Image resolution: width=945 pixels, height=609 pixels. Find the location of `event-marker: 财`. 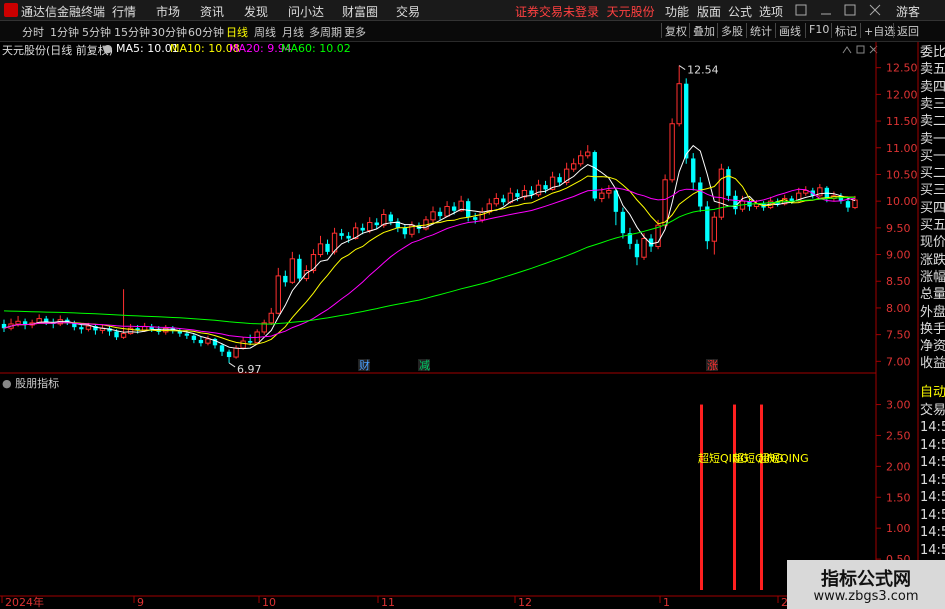

event-marker: 财 is located at coordinates (364, 365).